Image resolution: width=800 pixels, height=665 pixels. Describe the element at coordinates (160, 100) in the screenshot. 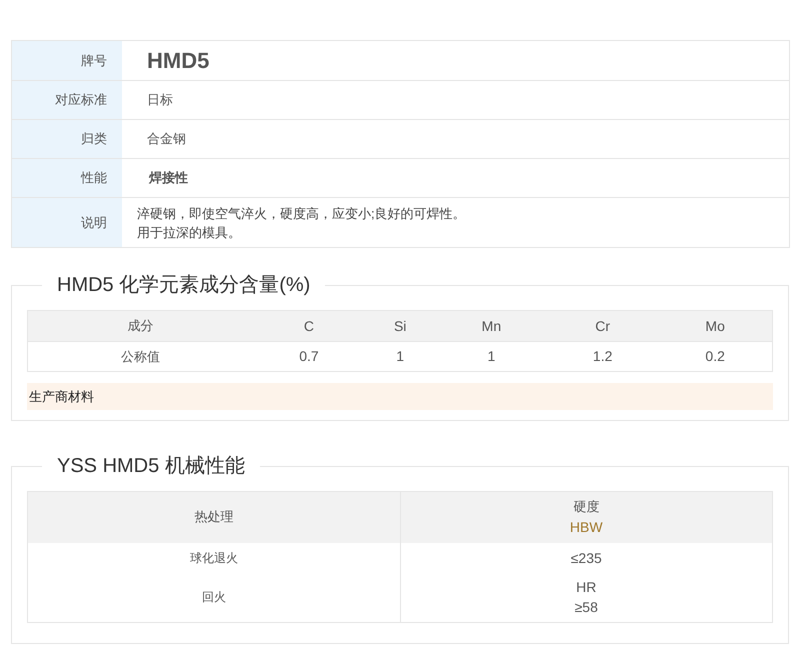

I see `value-text: 日标` at that location.